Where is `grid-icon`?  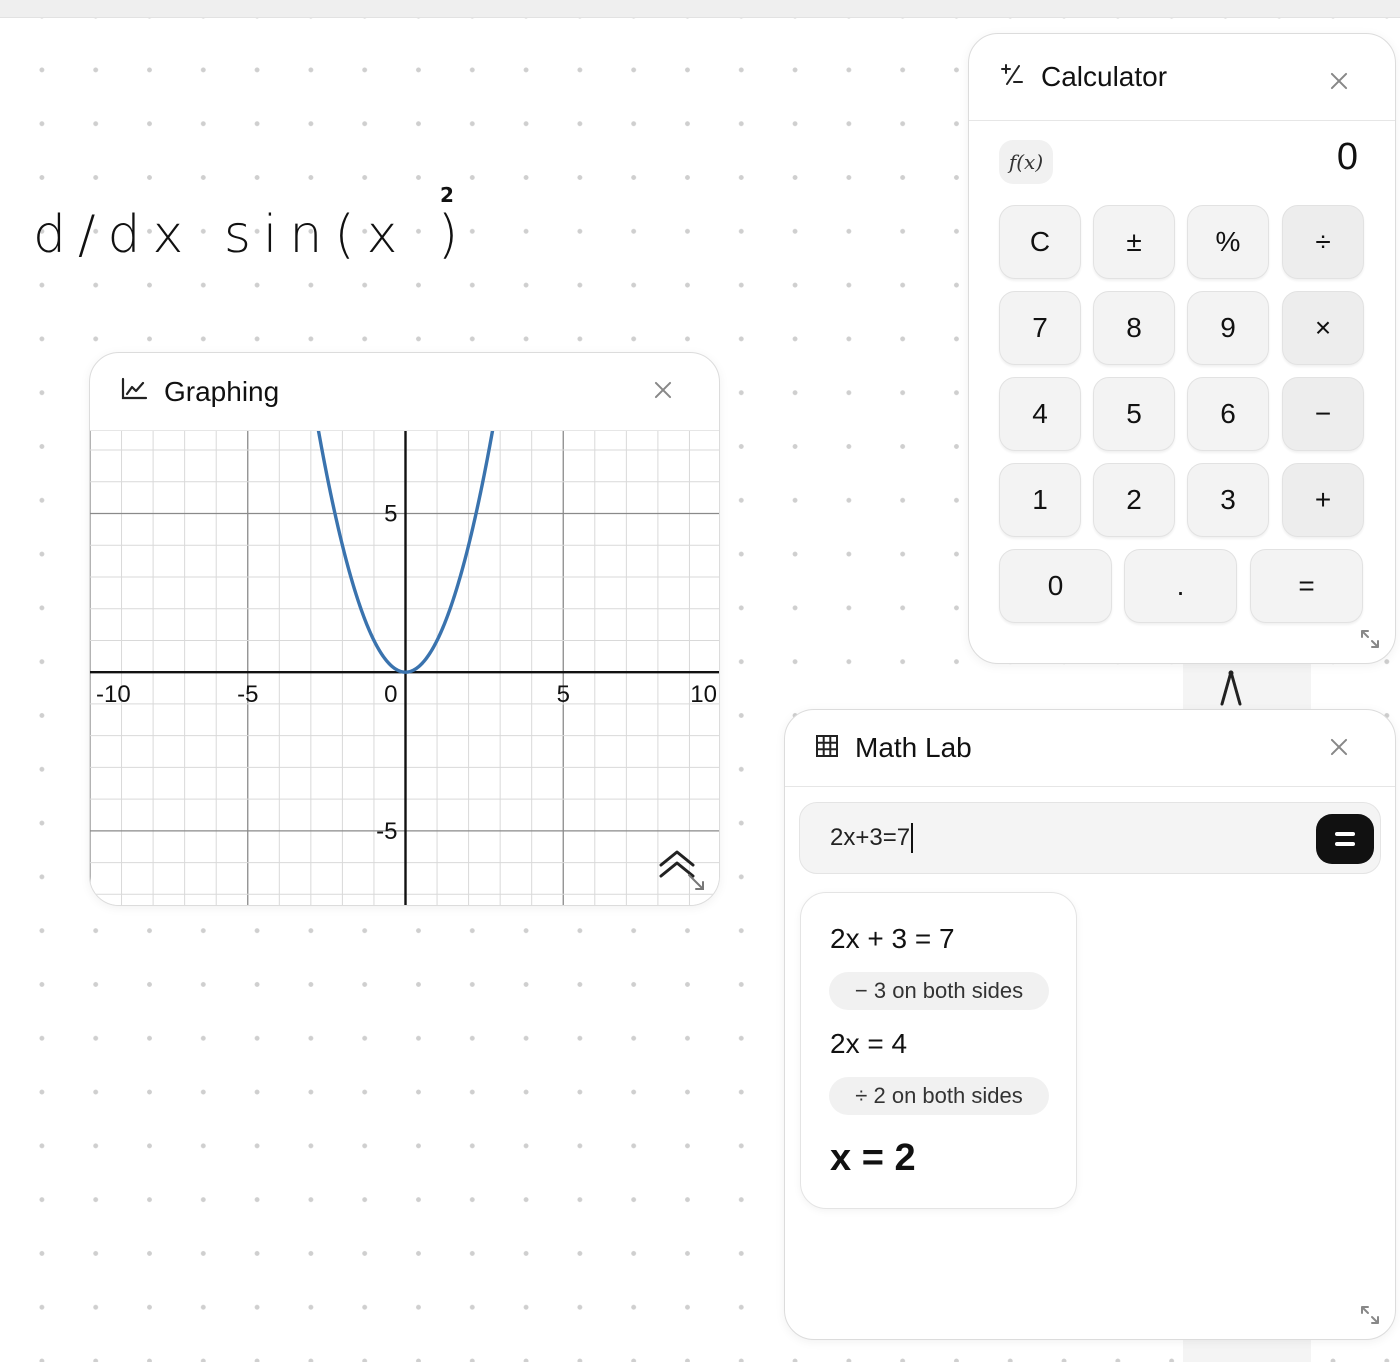
grid-icon is located at coordinates (827, 748).